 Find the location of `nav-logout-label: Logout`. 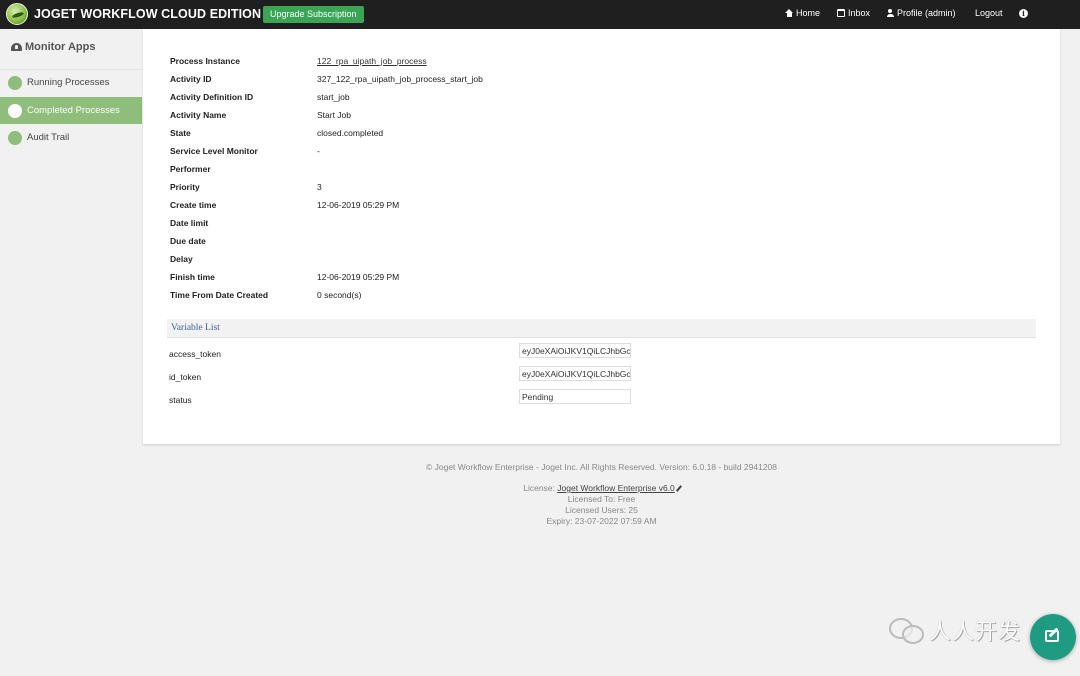

nav-logout-label: Logout is located at coordinates (989, 13).